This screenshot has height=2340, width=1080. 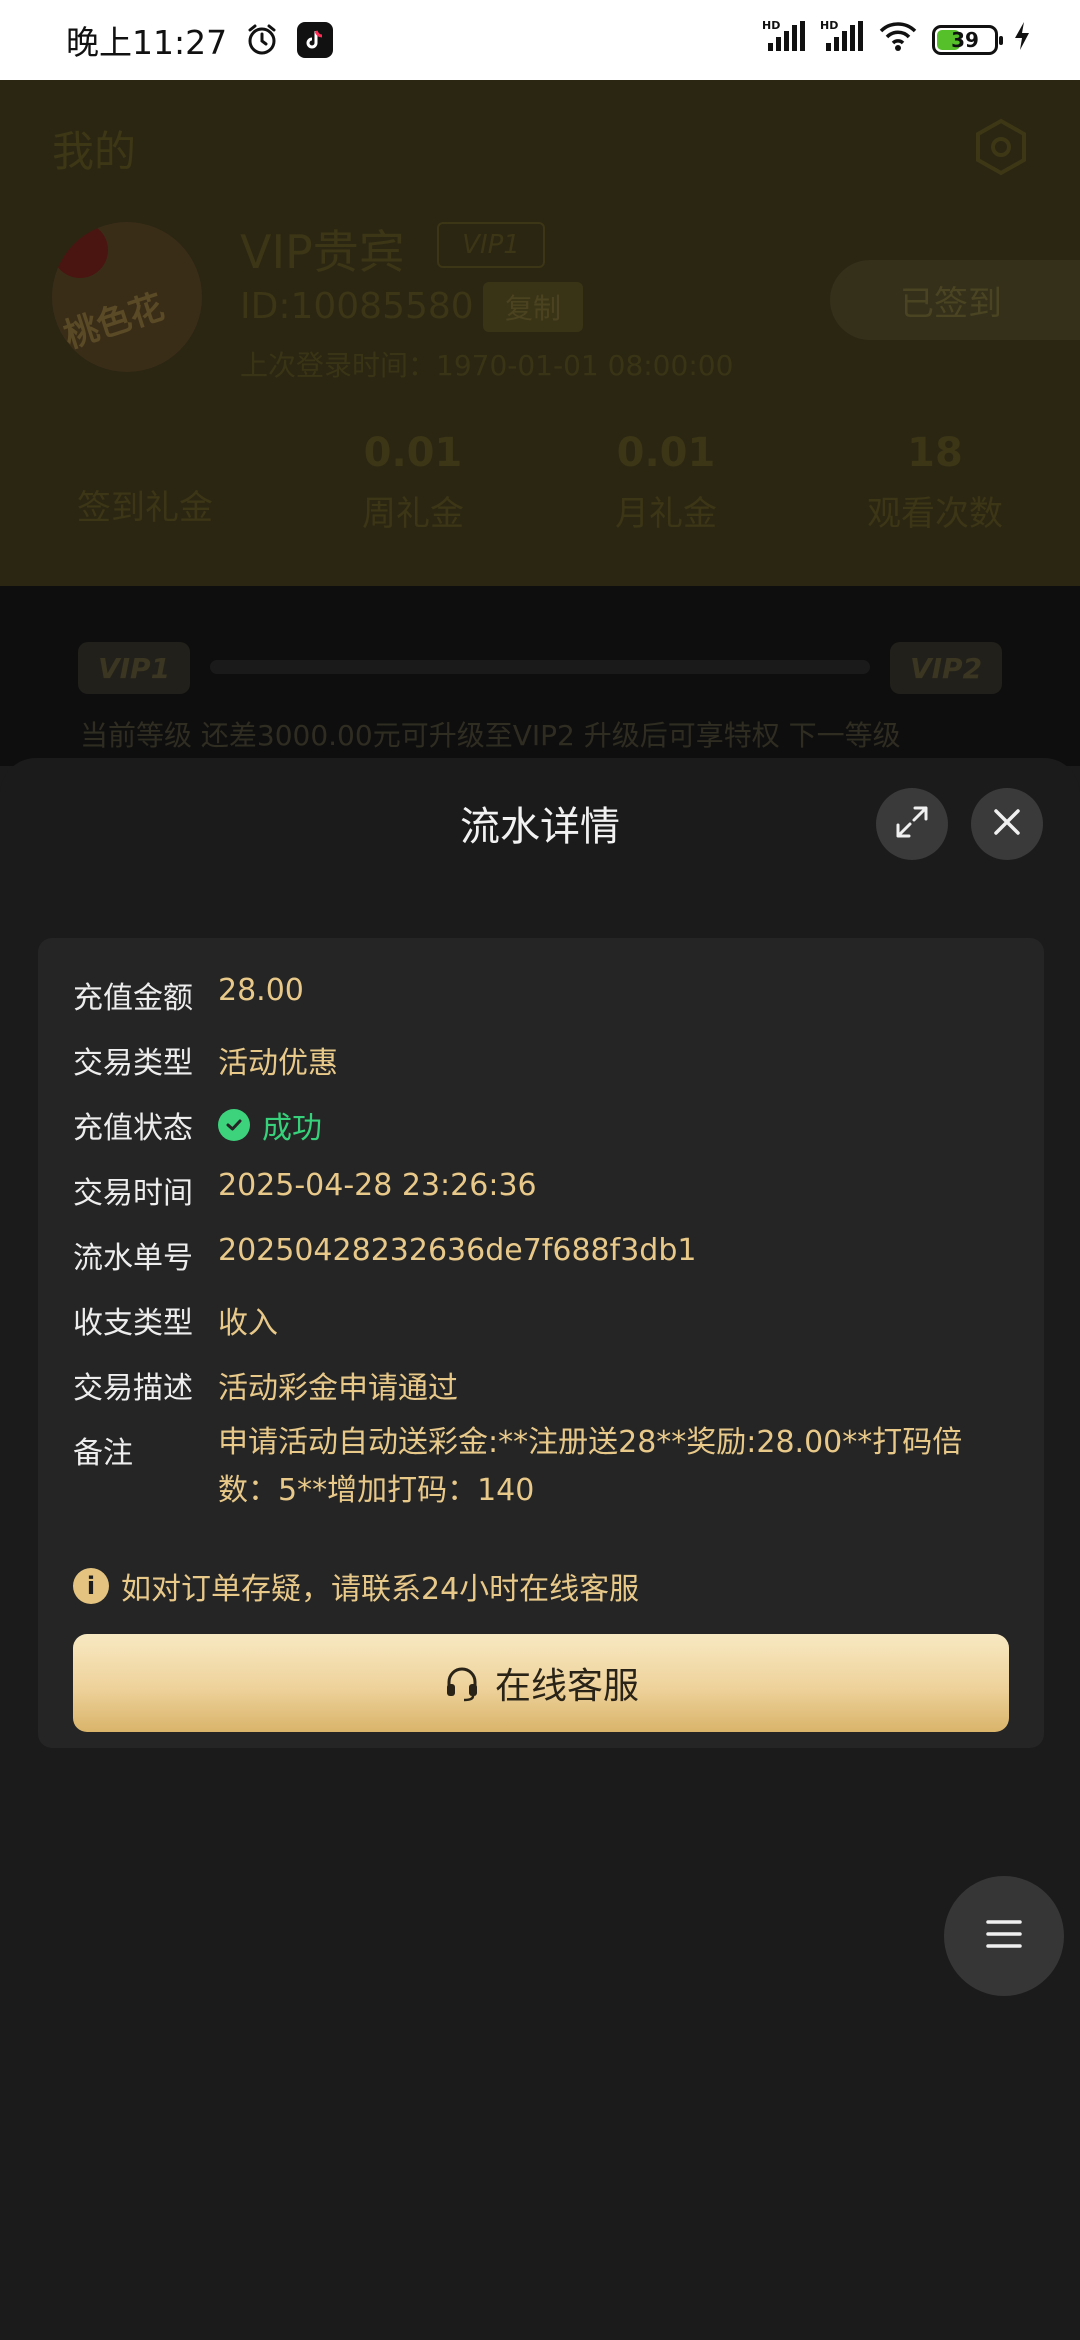 I want to click on online-service-button: 在线客服, so click(x=541, y=1683).